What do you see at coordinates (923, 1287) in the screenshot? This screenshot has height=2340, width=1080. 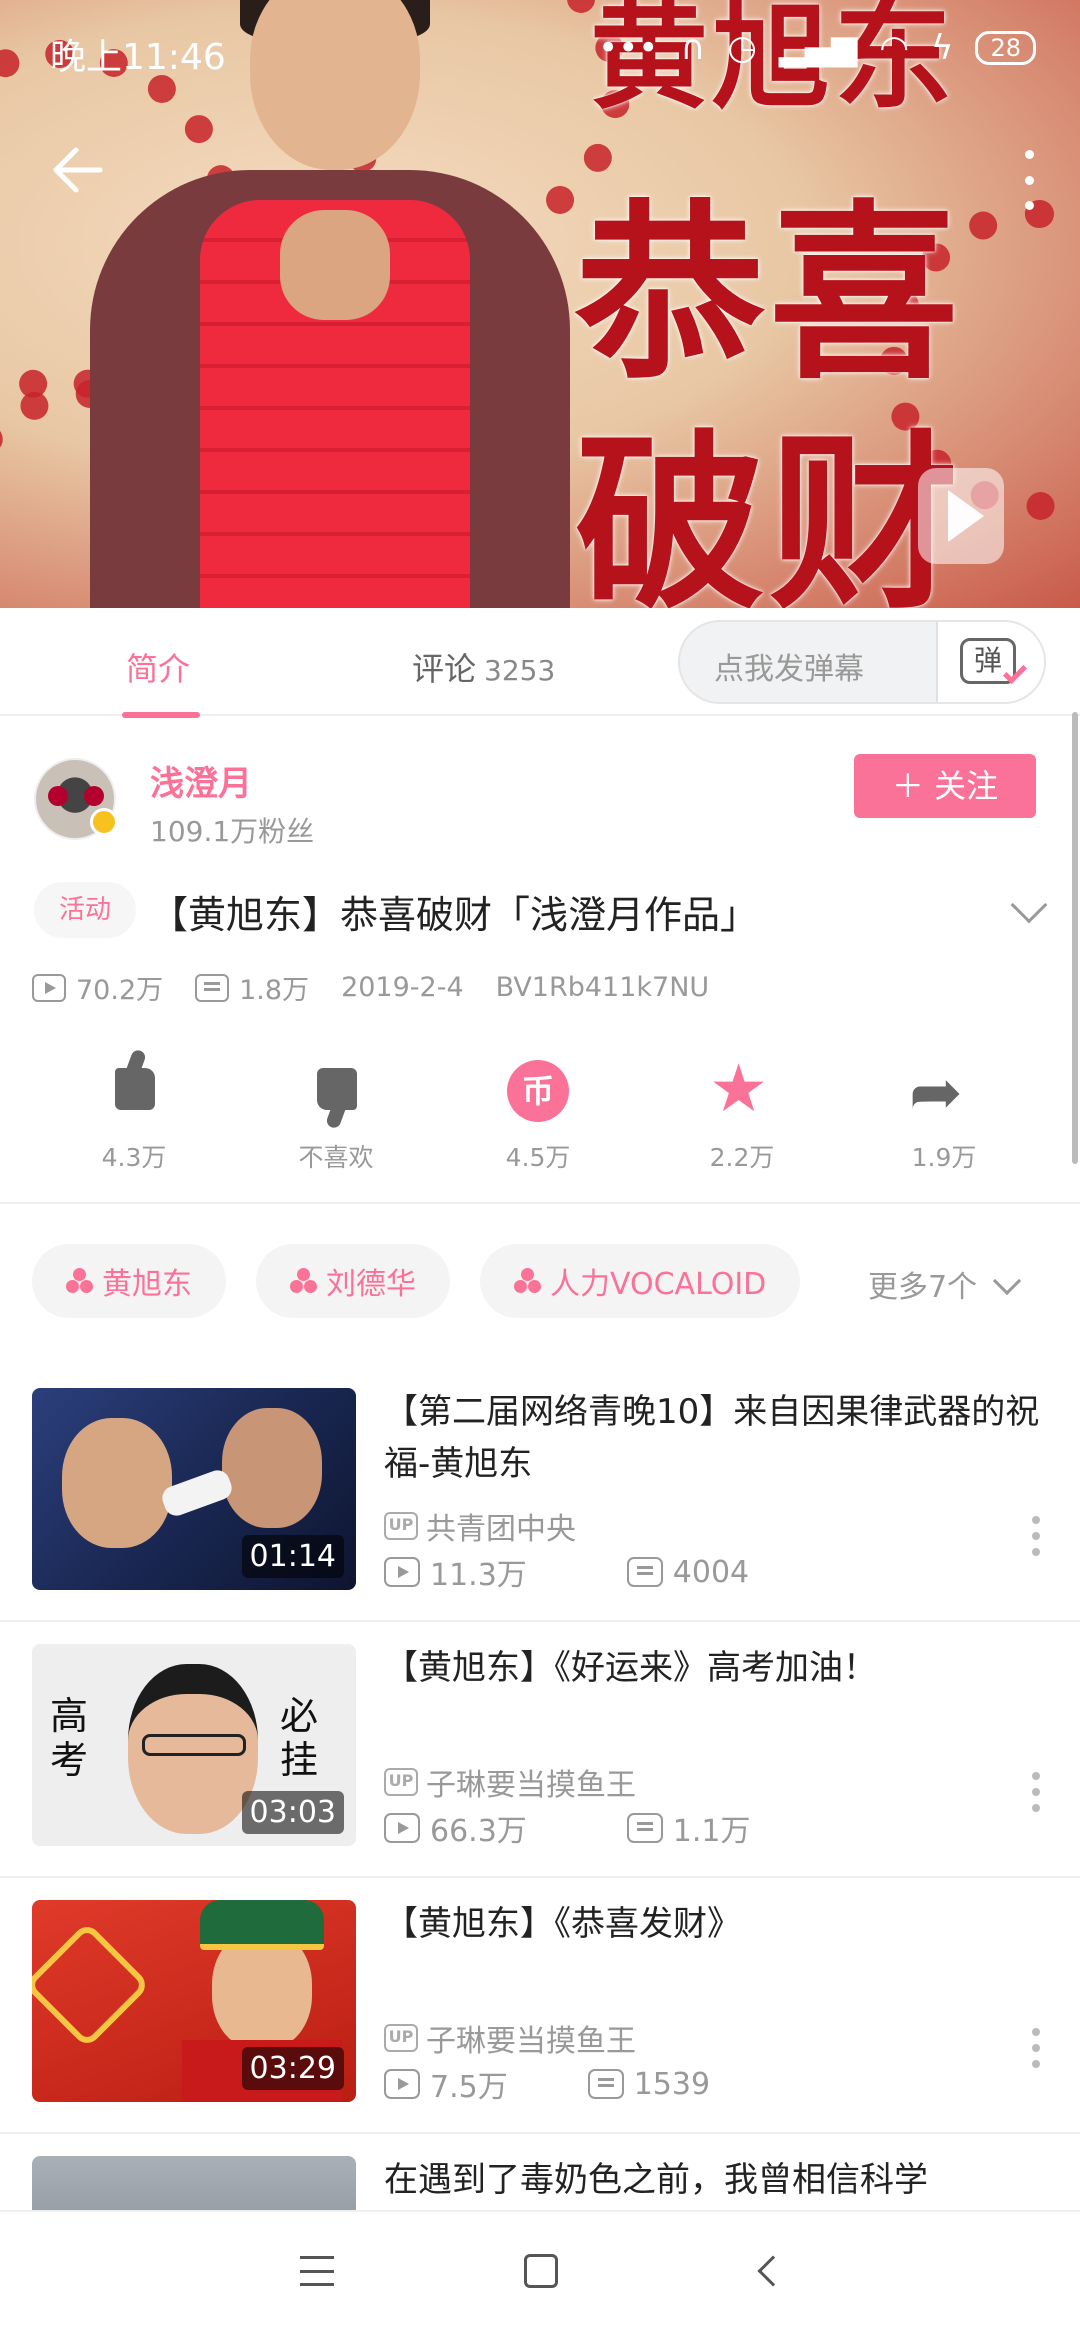 I see `more-tags-label: 更多7个` at bounding box center [923, 1287].